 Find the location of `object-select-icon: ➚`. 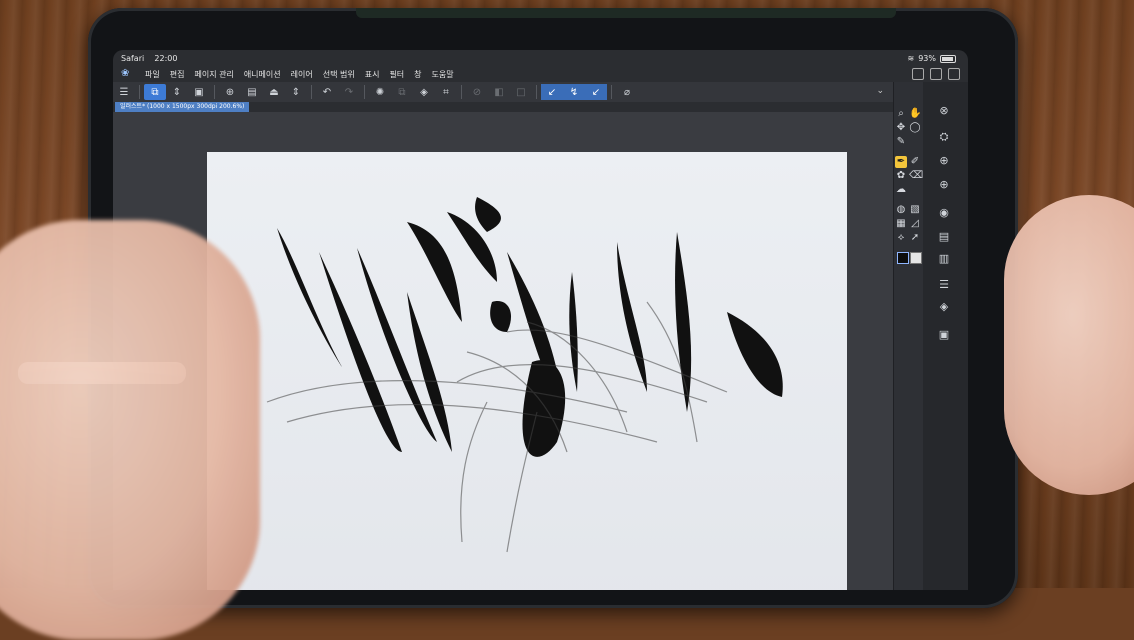

object-select-icon: ➚ is located at coordinates (915, 238).